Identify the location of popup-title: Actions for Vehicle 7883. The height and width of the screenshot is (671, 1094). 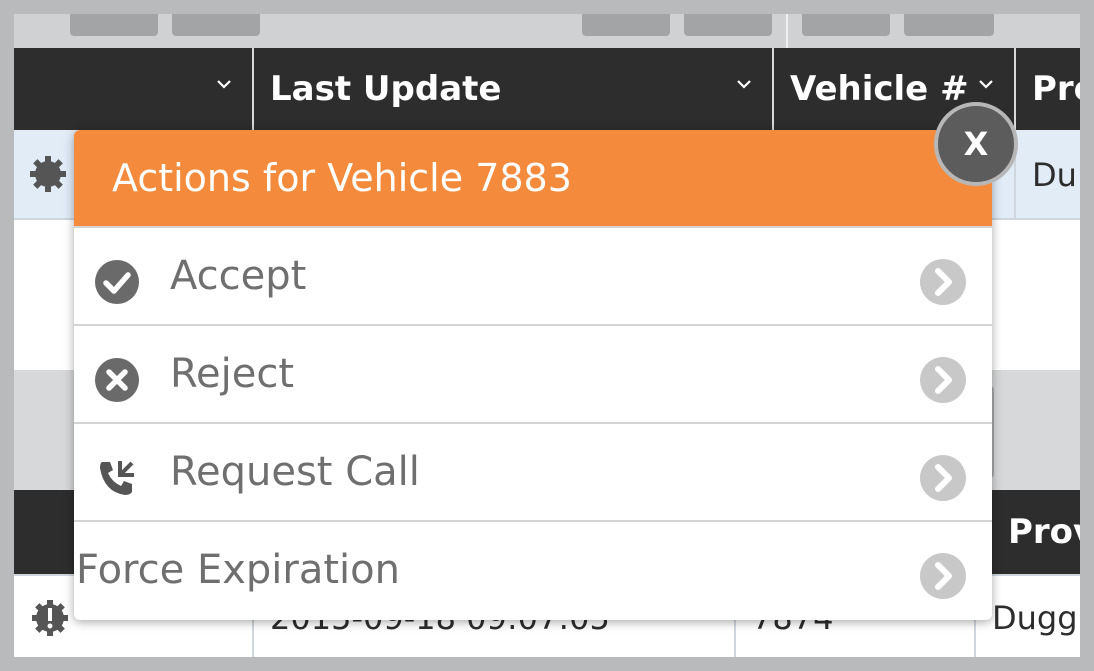
(533, 178).